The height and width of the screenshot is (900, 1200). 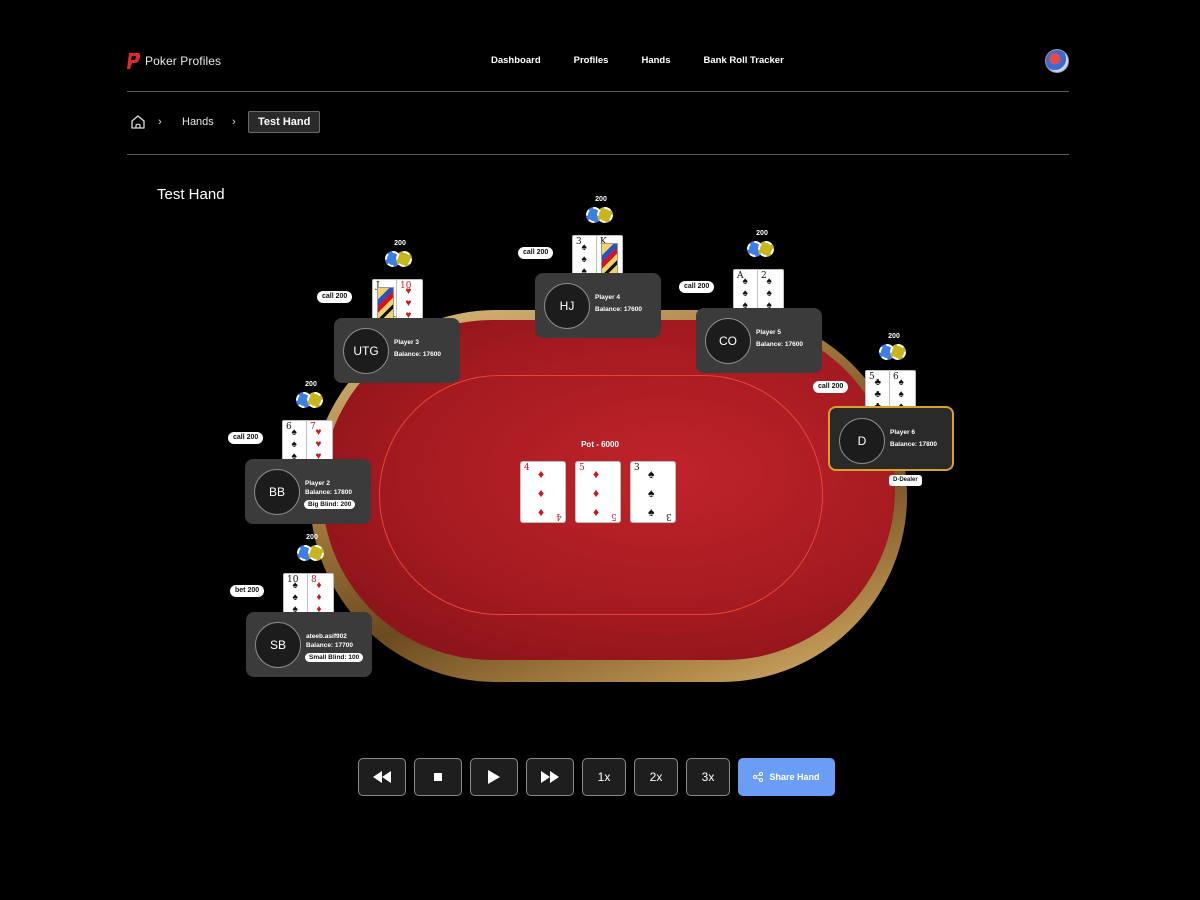 I want to click on seat-hj: HJ Player 4 Balance: 17600, so click(x=598, y=305).